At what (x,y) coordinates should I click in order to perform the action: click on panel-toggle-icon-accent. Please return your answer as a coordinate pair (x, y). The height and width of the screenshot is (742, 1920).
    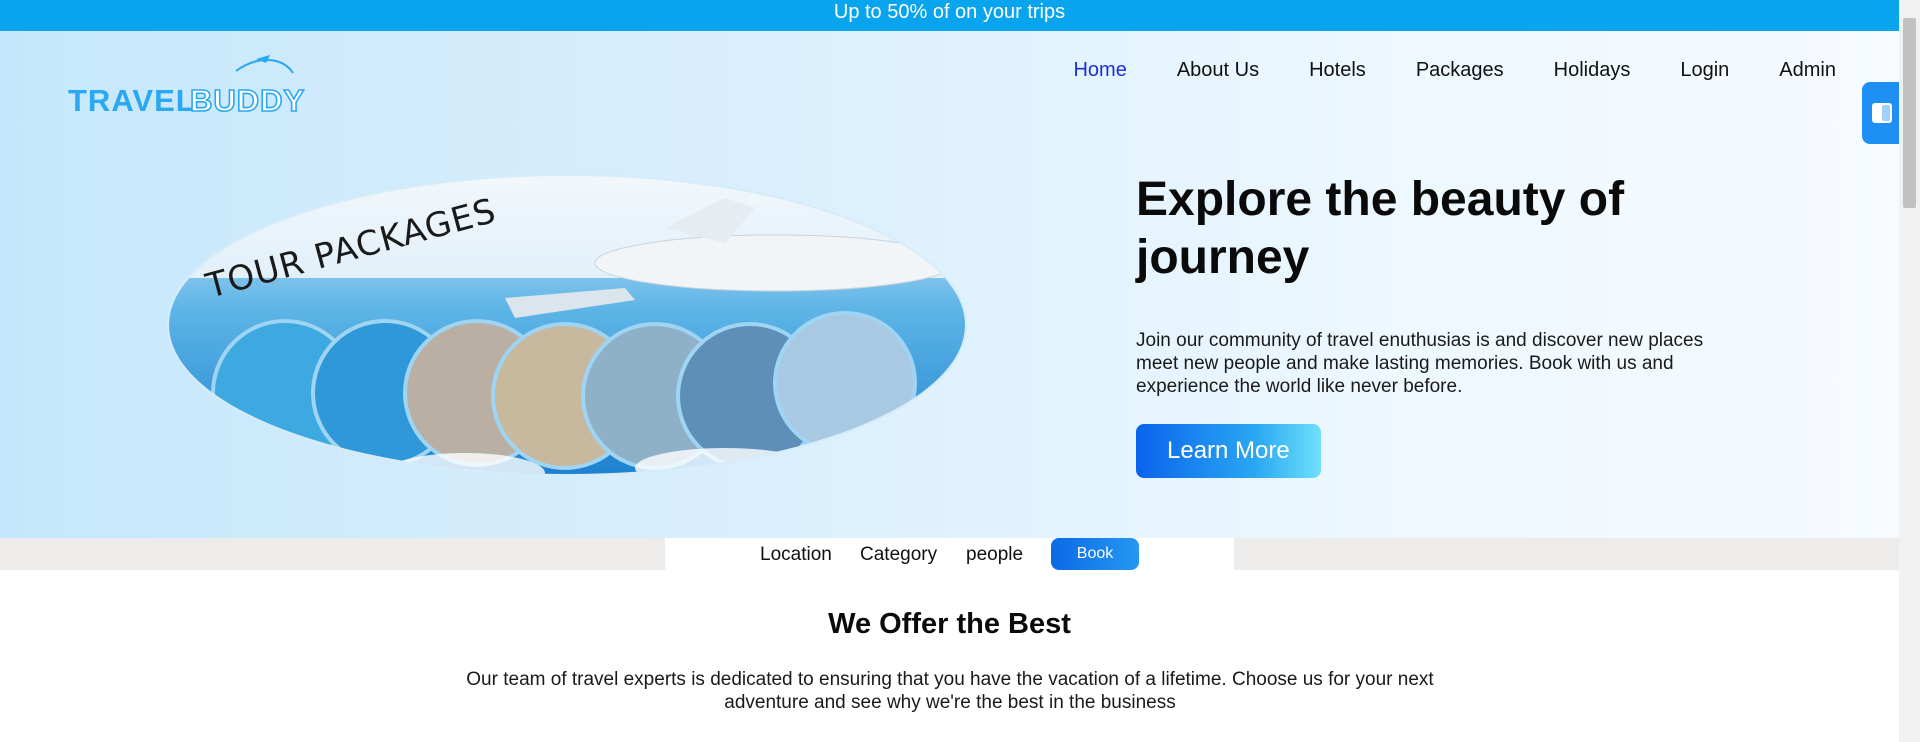
    Looking at the image, I should click on (1886, 113).